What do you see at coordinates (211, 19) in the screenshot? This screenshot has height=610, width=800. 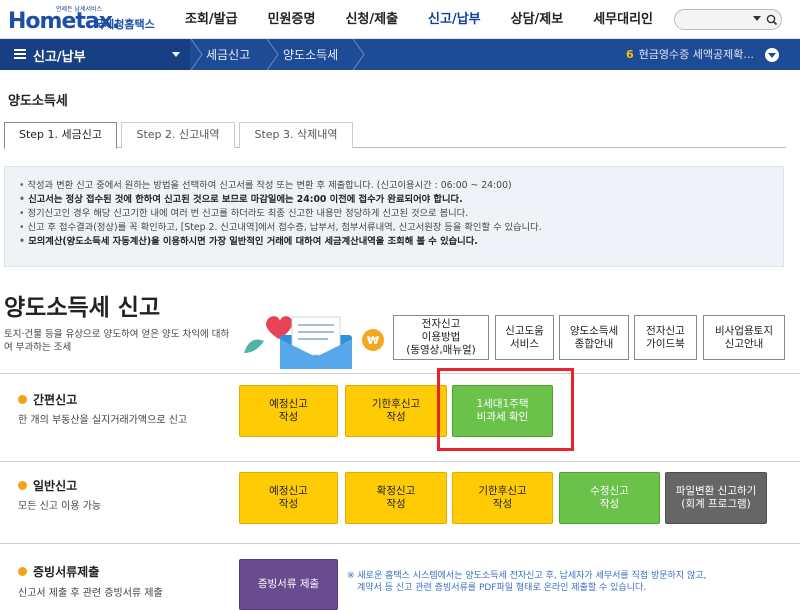 I see `menu-inquiry: 조회/발급` at bounding box center [211, 19].